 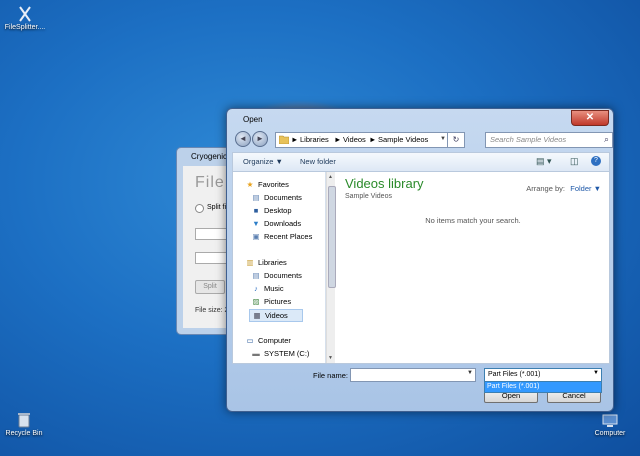 I want to click on file-name-input: ▼, so click(x=413, y=375).